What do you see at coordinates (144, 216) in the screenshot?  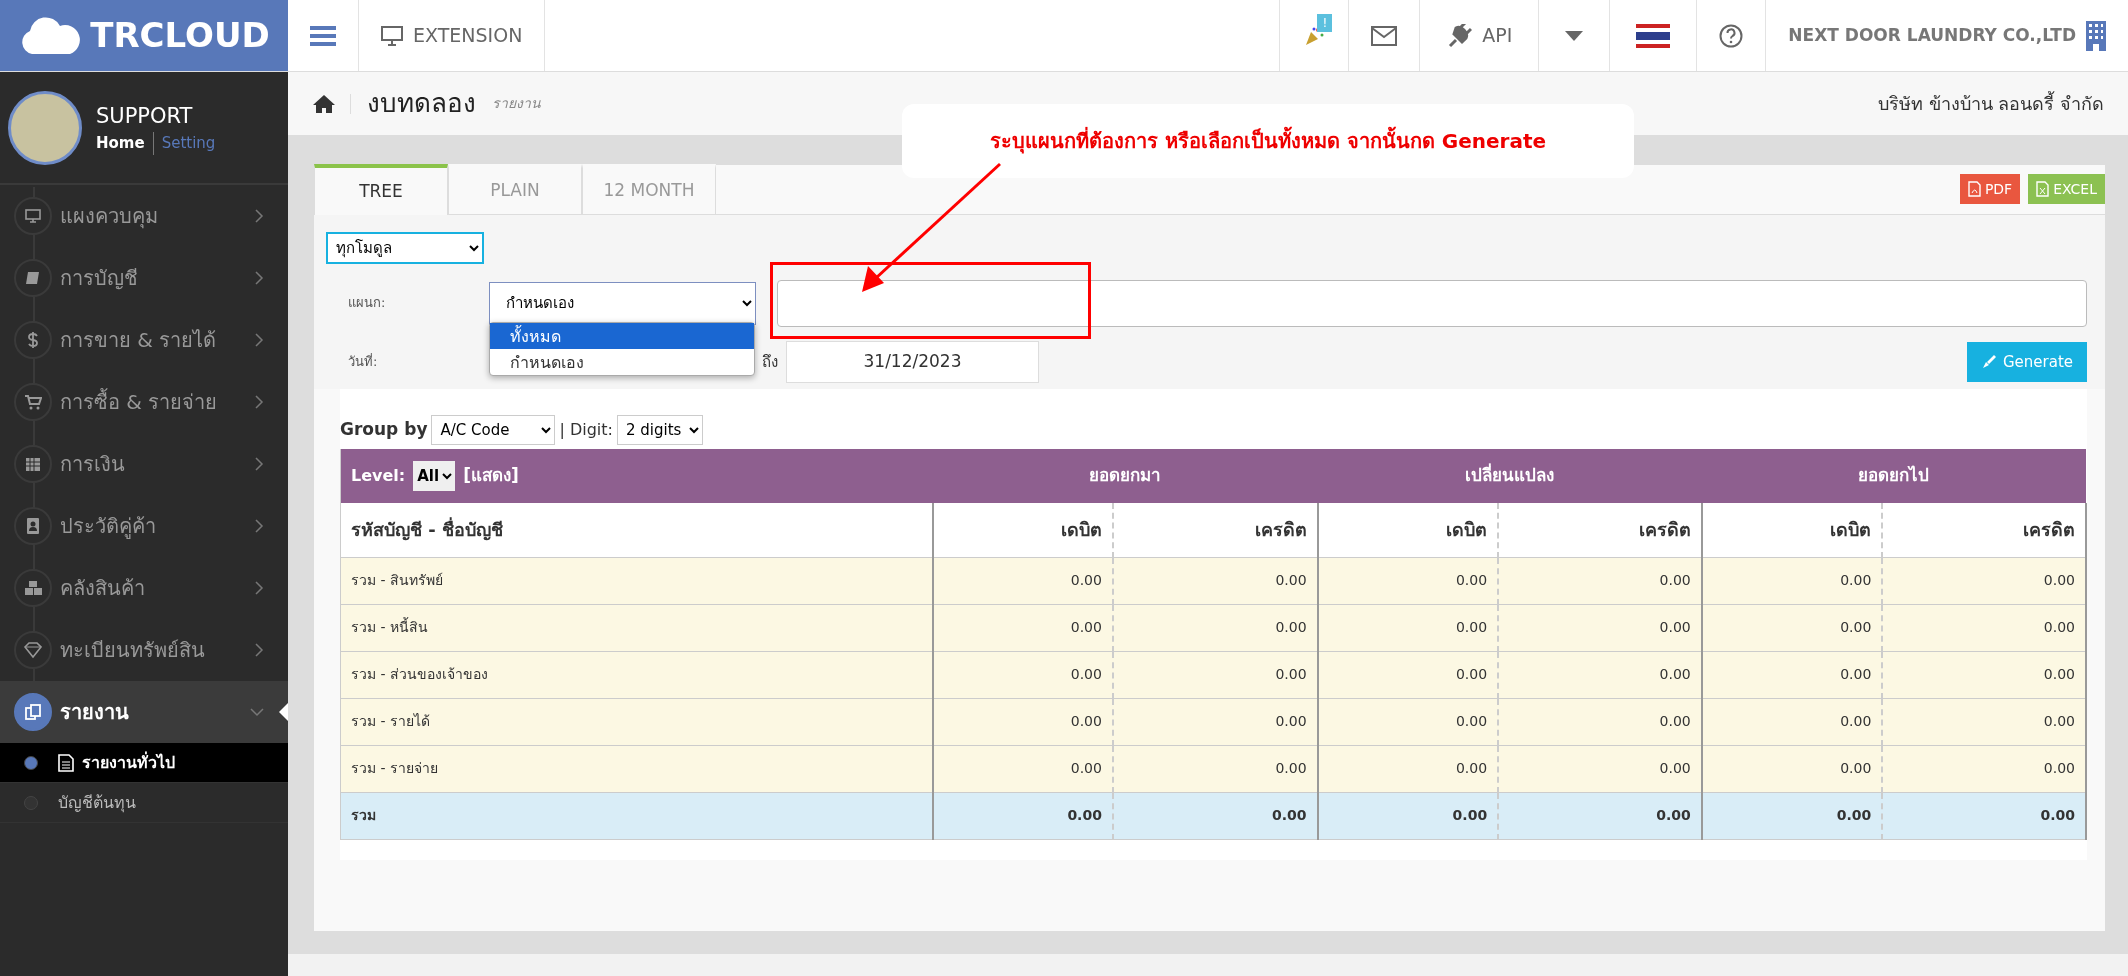 I see `sidebar-item: แผงควบคุม` at bounding box center [144, 216].